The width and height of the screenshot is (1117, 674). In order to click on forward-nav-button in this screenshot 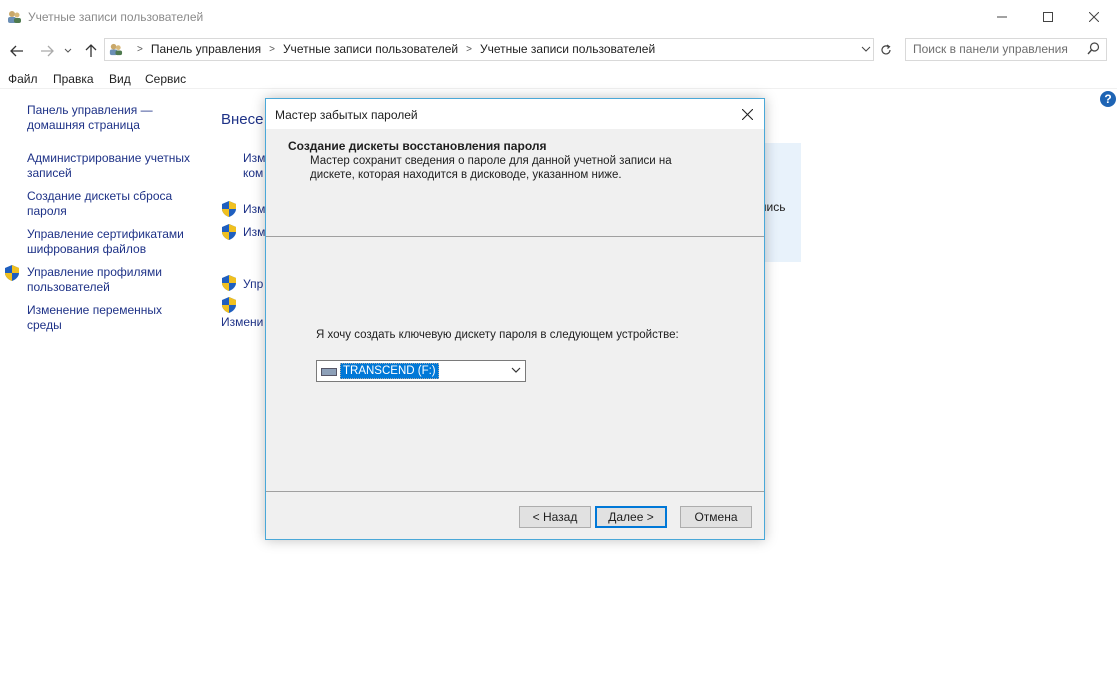, I will do `click(47, 51)`.